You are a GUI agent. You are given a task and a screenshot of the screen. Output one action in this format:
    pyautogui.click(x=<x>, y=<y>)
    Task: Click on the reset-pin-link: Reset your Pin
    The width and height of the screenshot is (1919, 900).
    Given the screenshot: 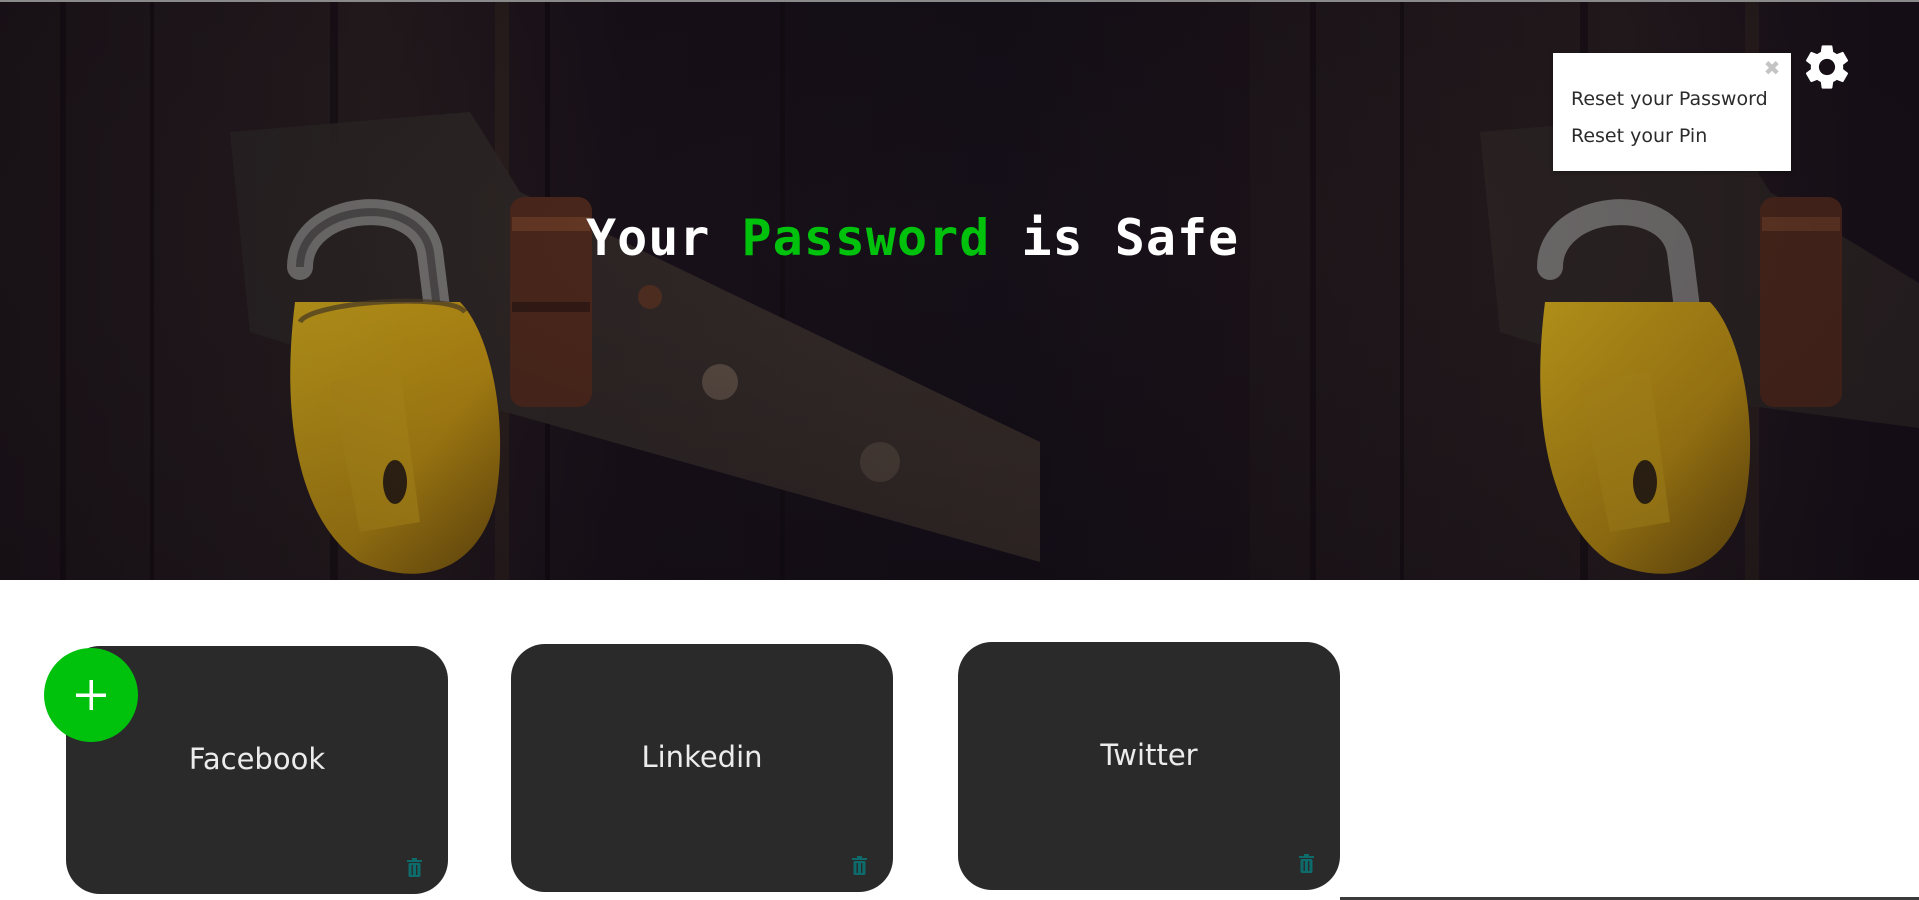 What is the action you would take?
    pyautogui.click(x=1639, y=136)
    